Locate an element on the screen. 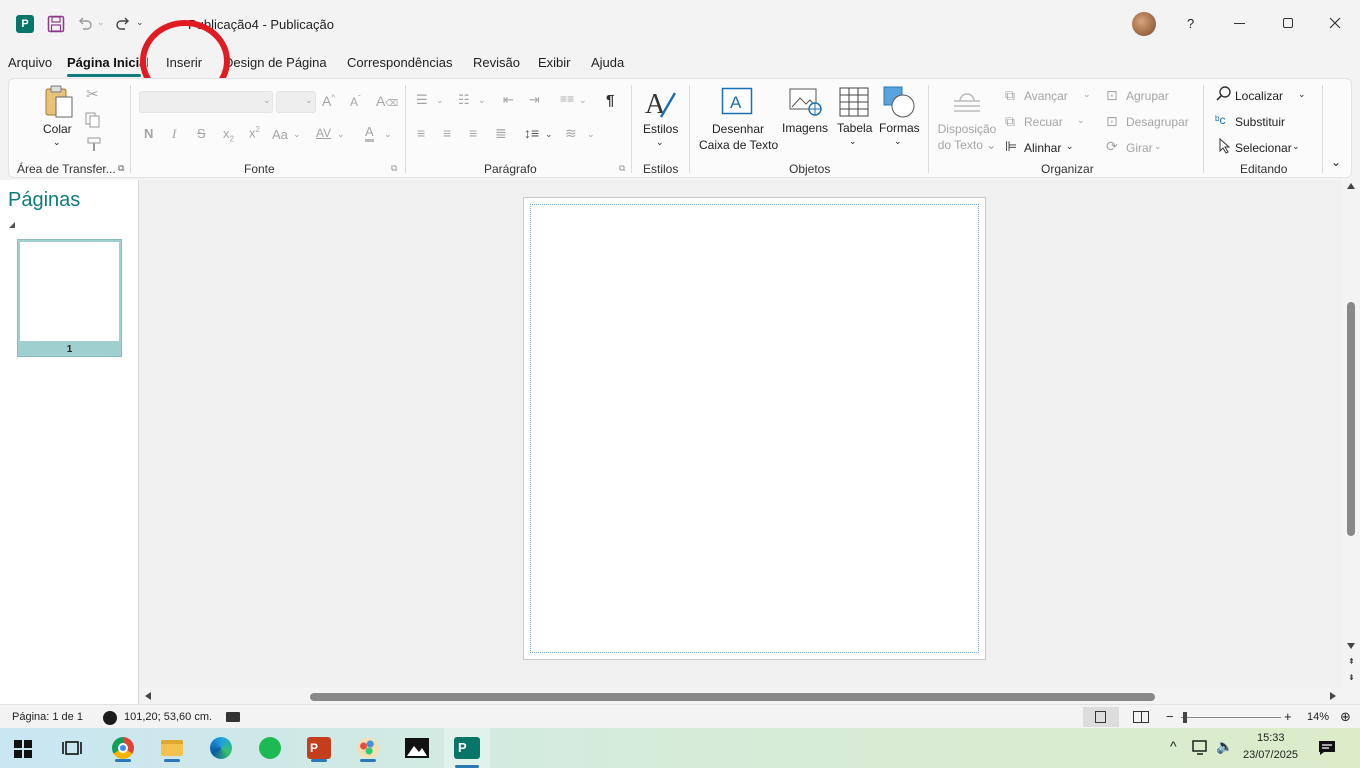 The height and width of the screenshot is (768, 1360). cut-icon: ✂ is located at coordinates (92, 94).